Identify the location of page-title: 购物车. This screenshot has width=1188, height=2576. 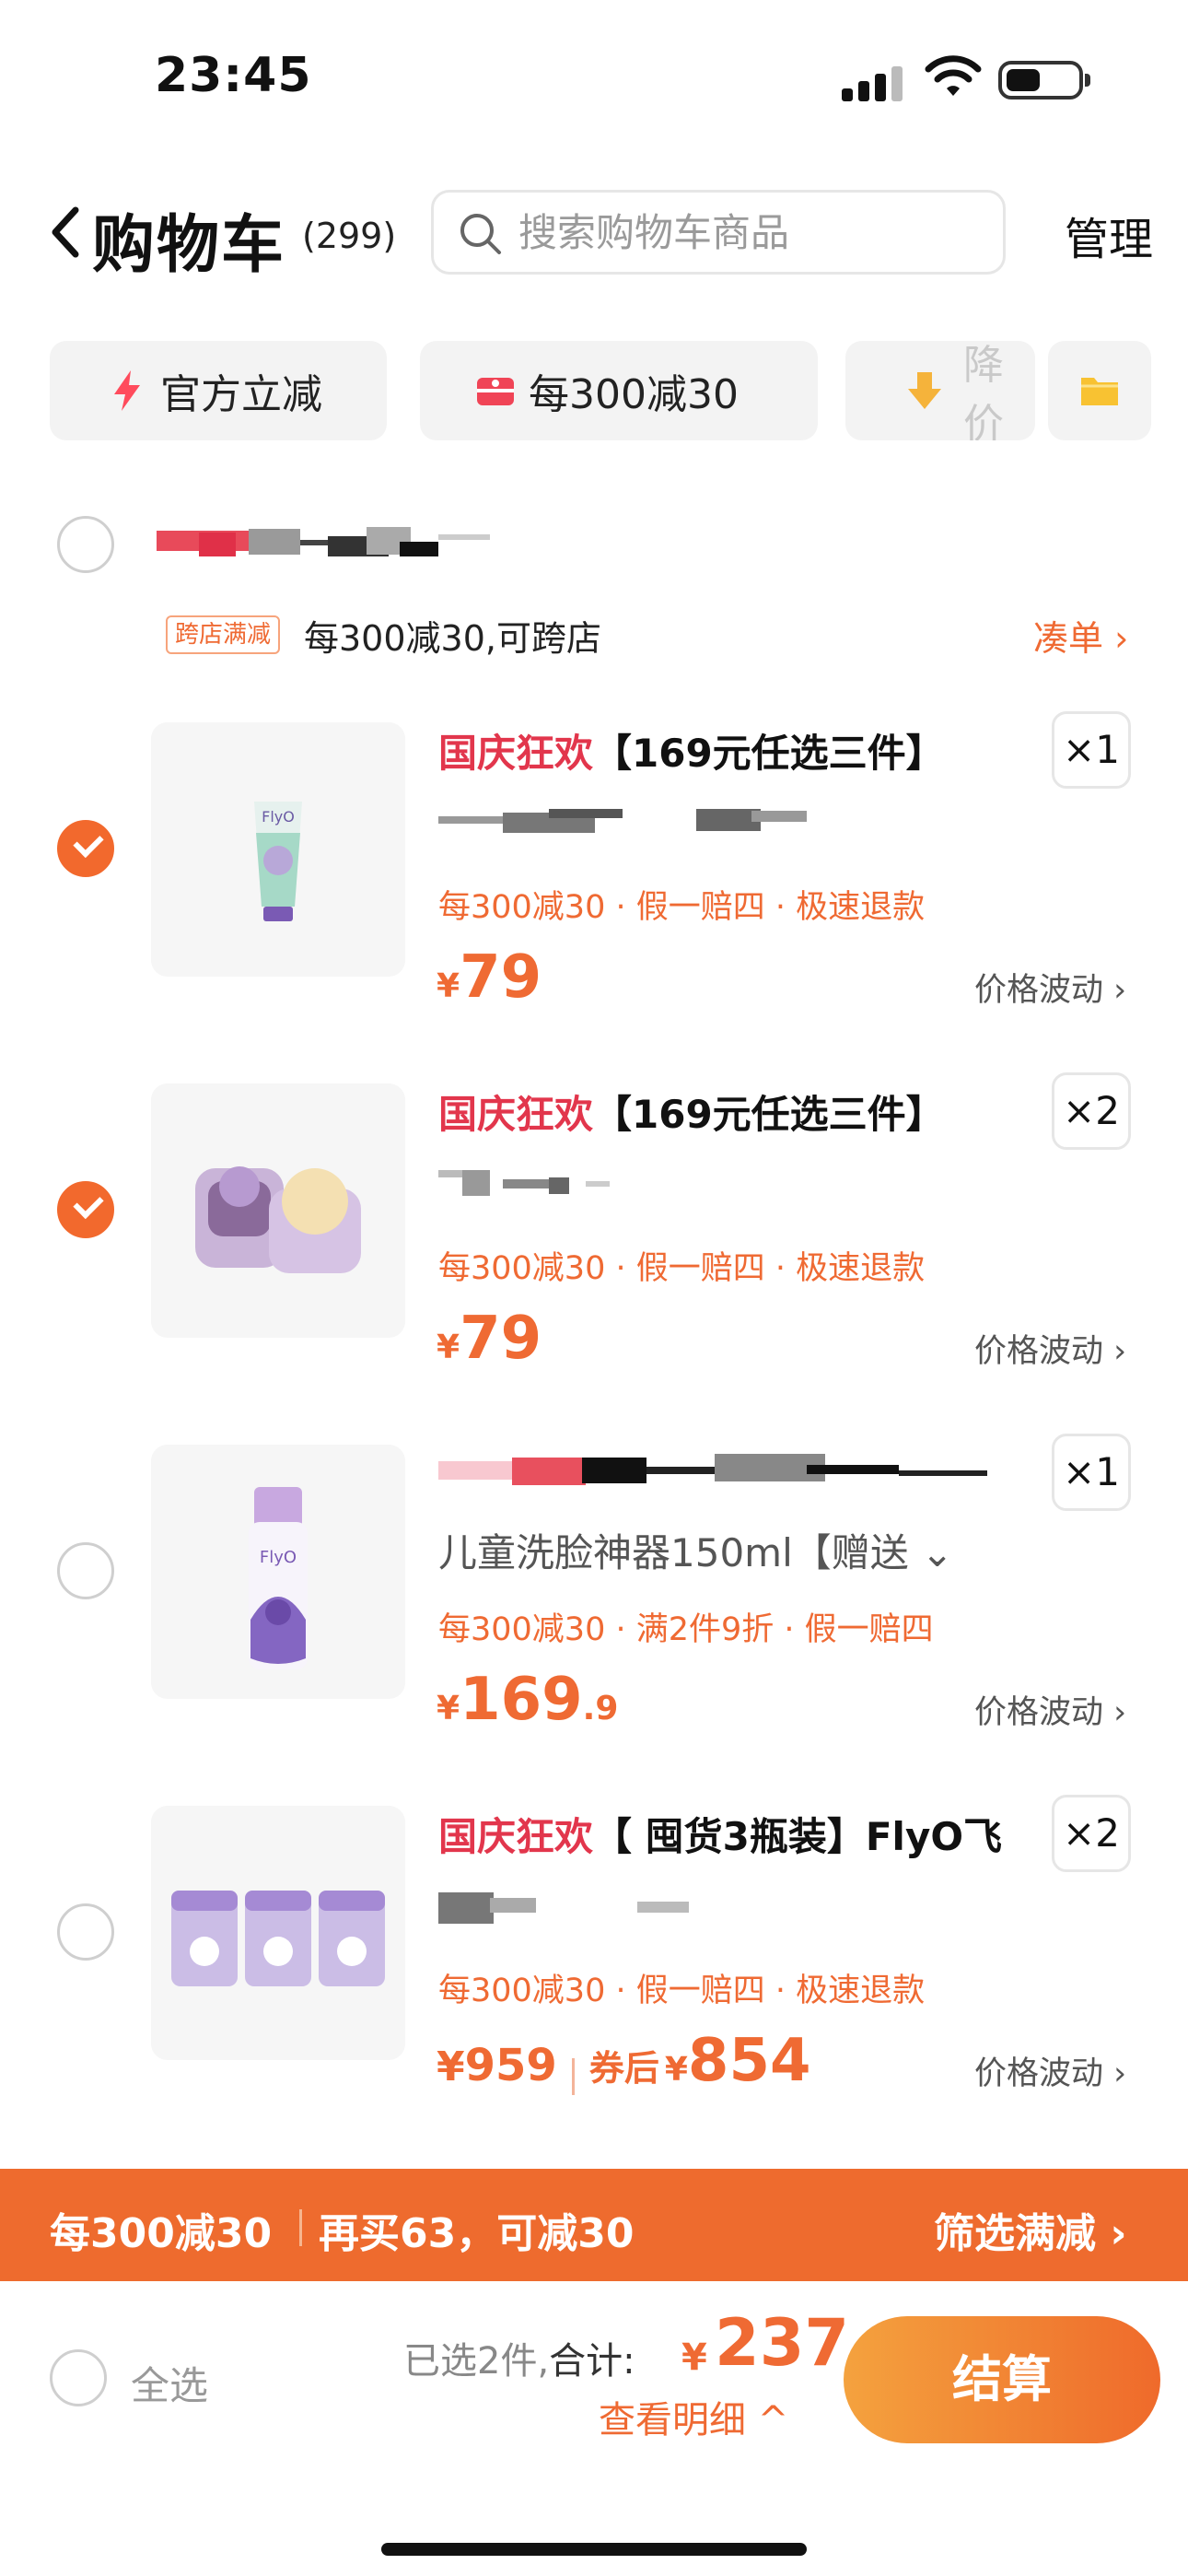
(189, 245).